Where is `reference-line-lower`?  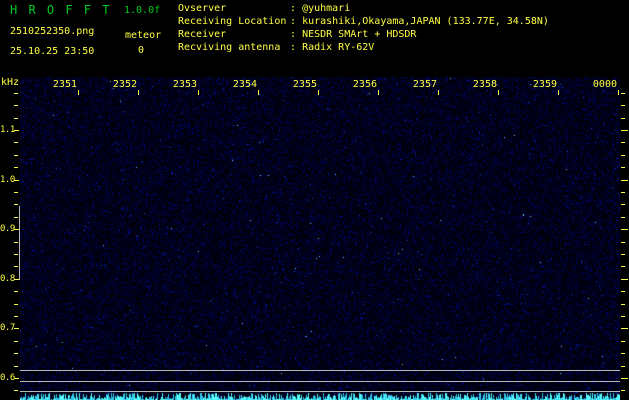 reference-line-lower is located at coordinates (320, 391).